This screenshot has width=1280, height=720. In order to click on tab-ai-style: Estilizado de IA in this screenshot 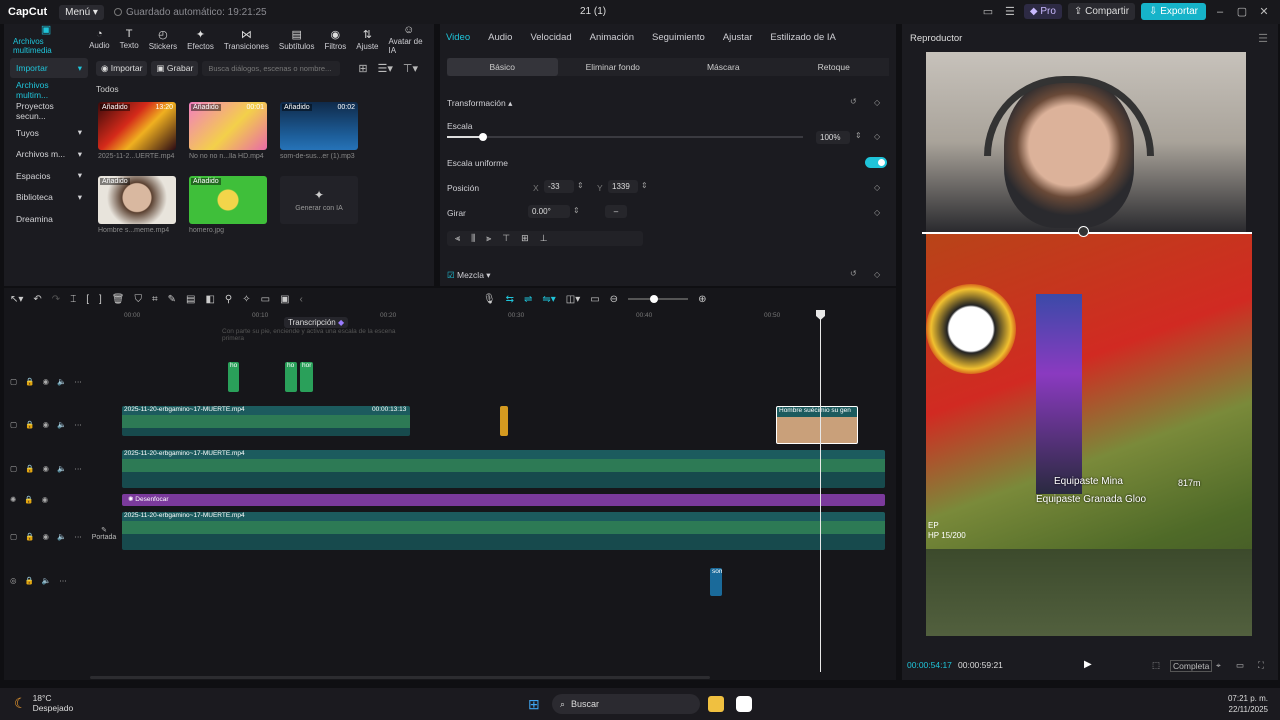, I will do `click(802, 37)`.